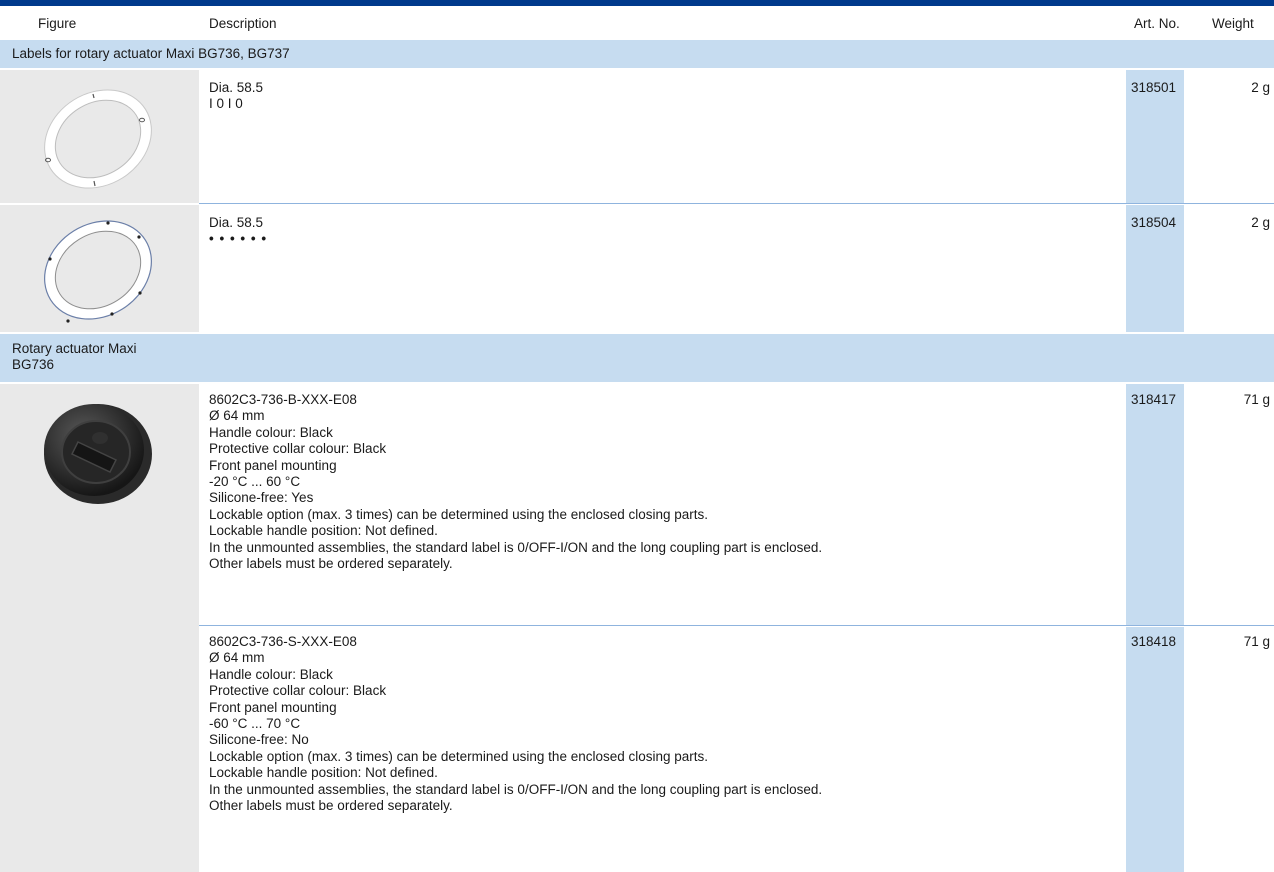 The image size is (1274, 872). Describe the element at coordinates (238, 239) in the screenshot. I see `desc-line: • • • • • •` at that location.